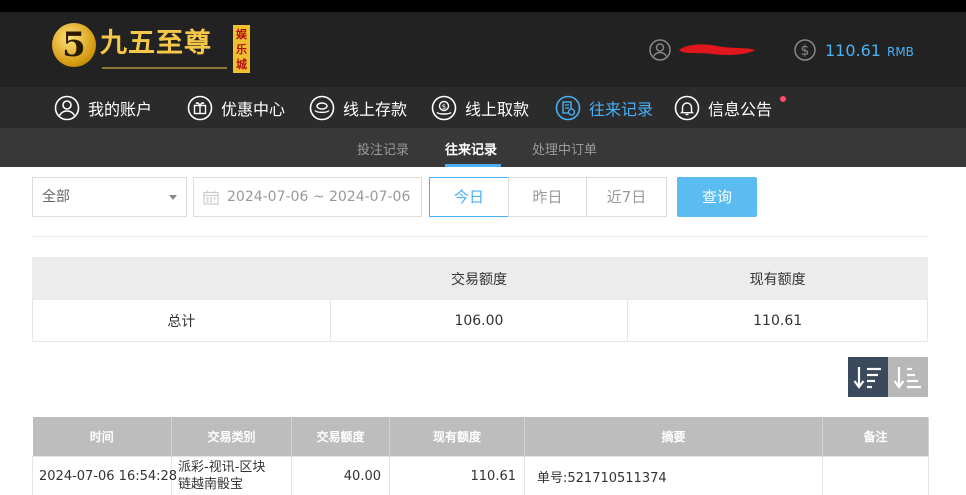  I want to click on bell-icon, so click(687, 108).